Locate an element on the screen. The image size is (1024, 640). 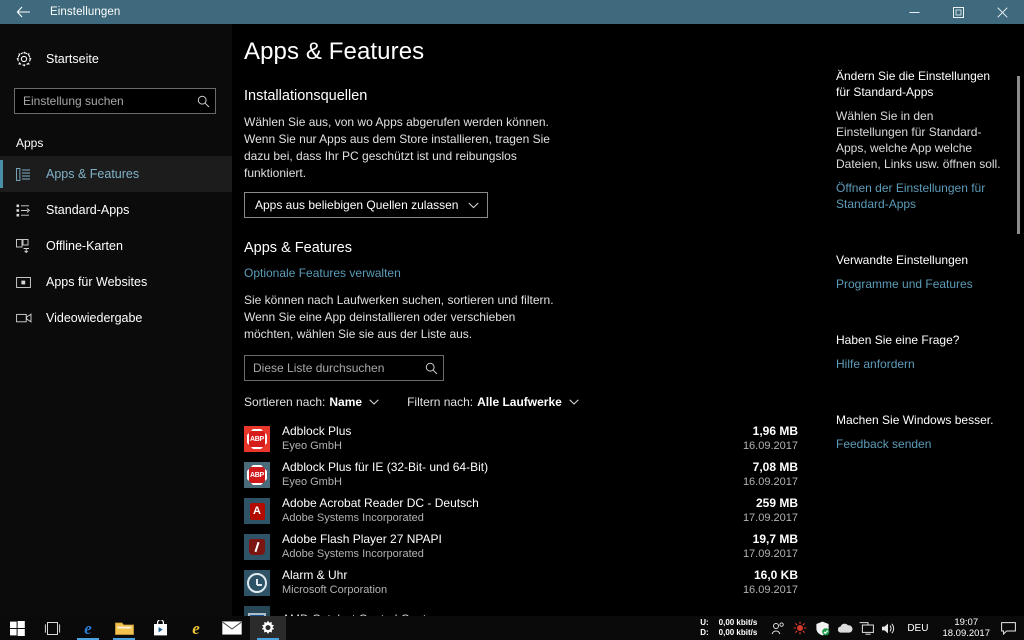
app-list-search-input is located at coordinates (332, 368).